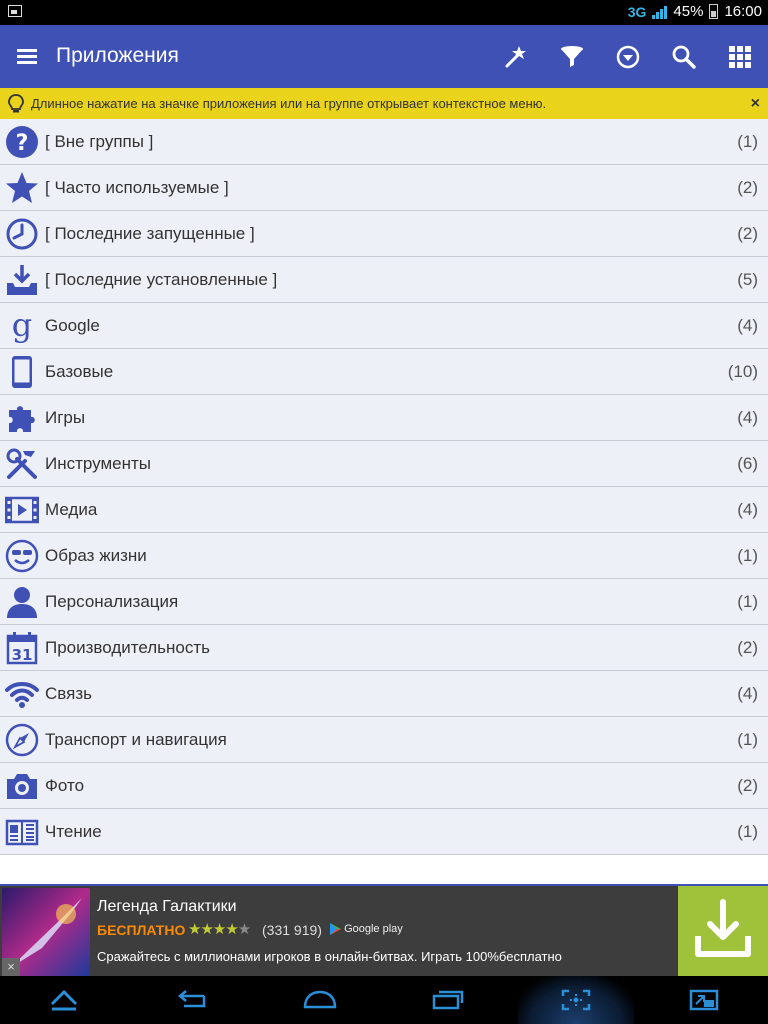  I want to click on film-icon, so click(22, 510).